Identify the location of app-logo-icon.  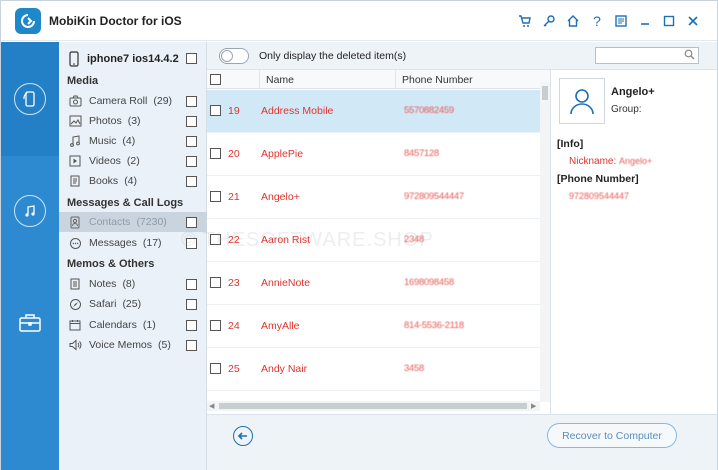
(28, 20).